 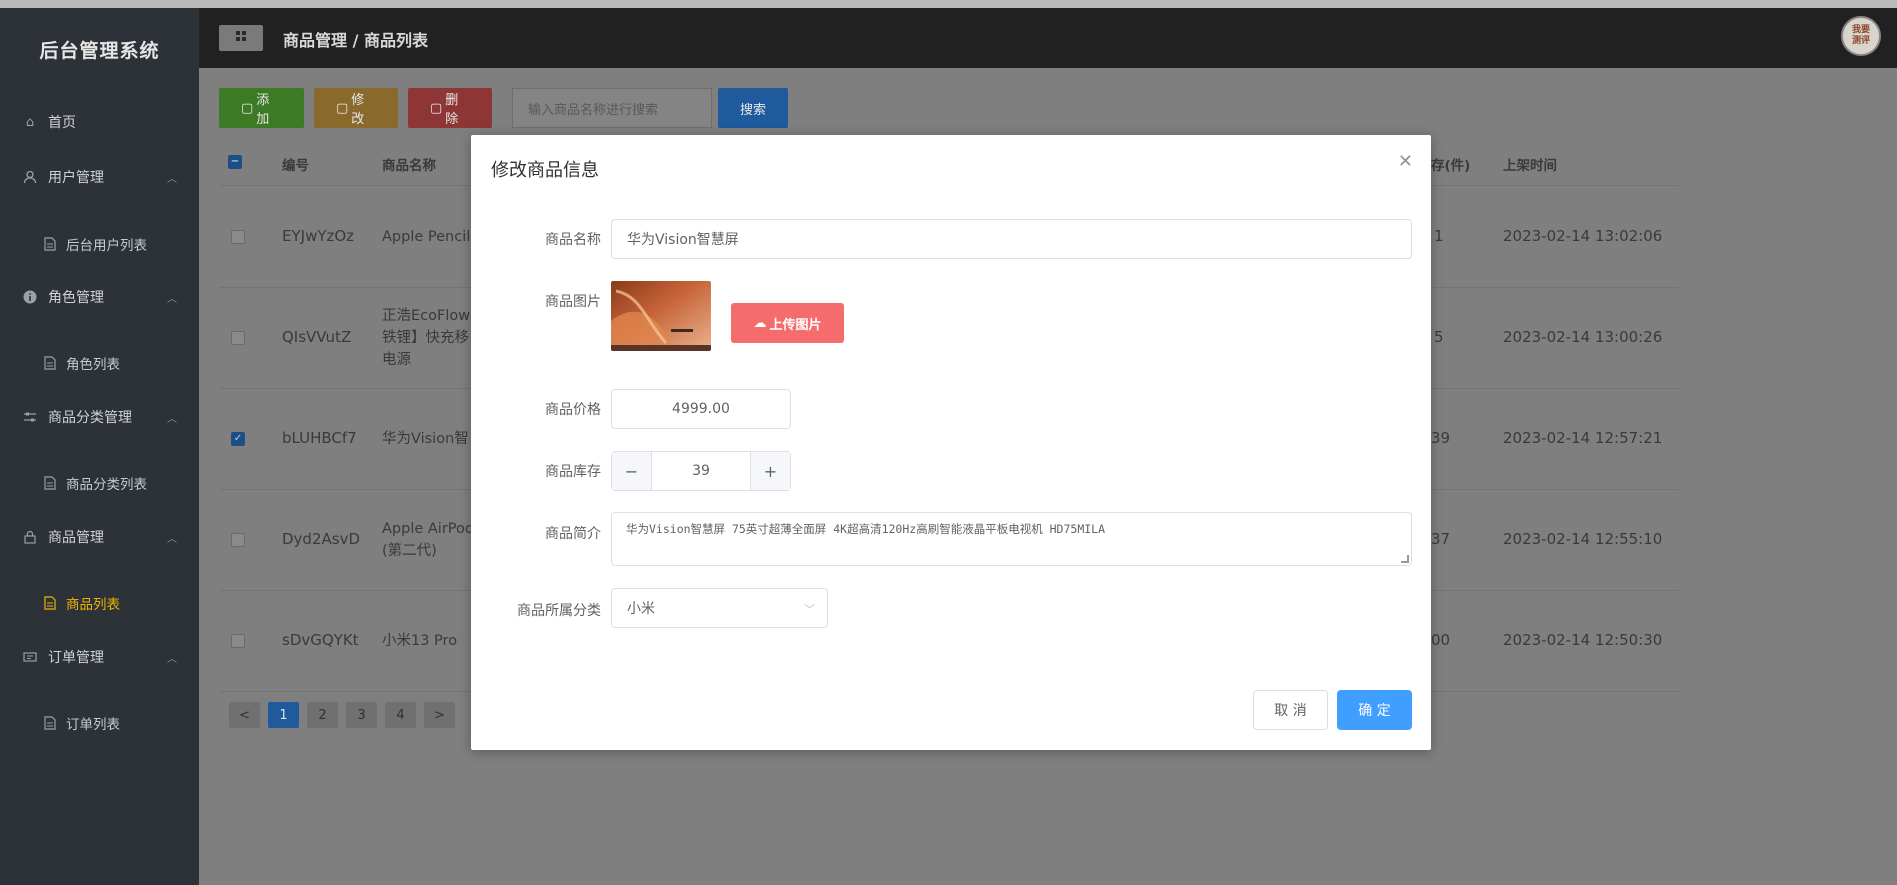 What do you see at coordinates (439, 715) in the screenshot?
I see `next-page-button: >` at bounding box center [439, 715].